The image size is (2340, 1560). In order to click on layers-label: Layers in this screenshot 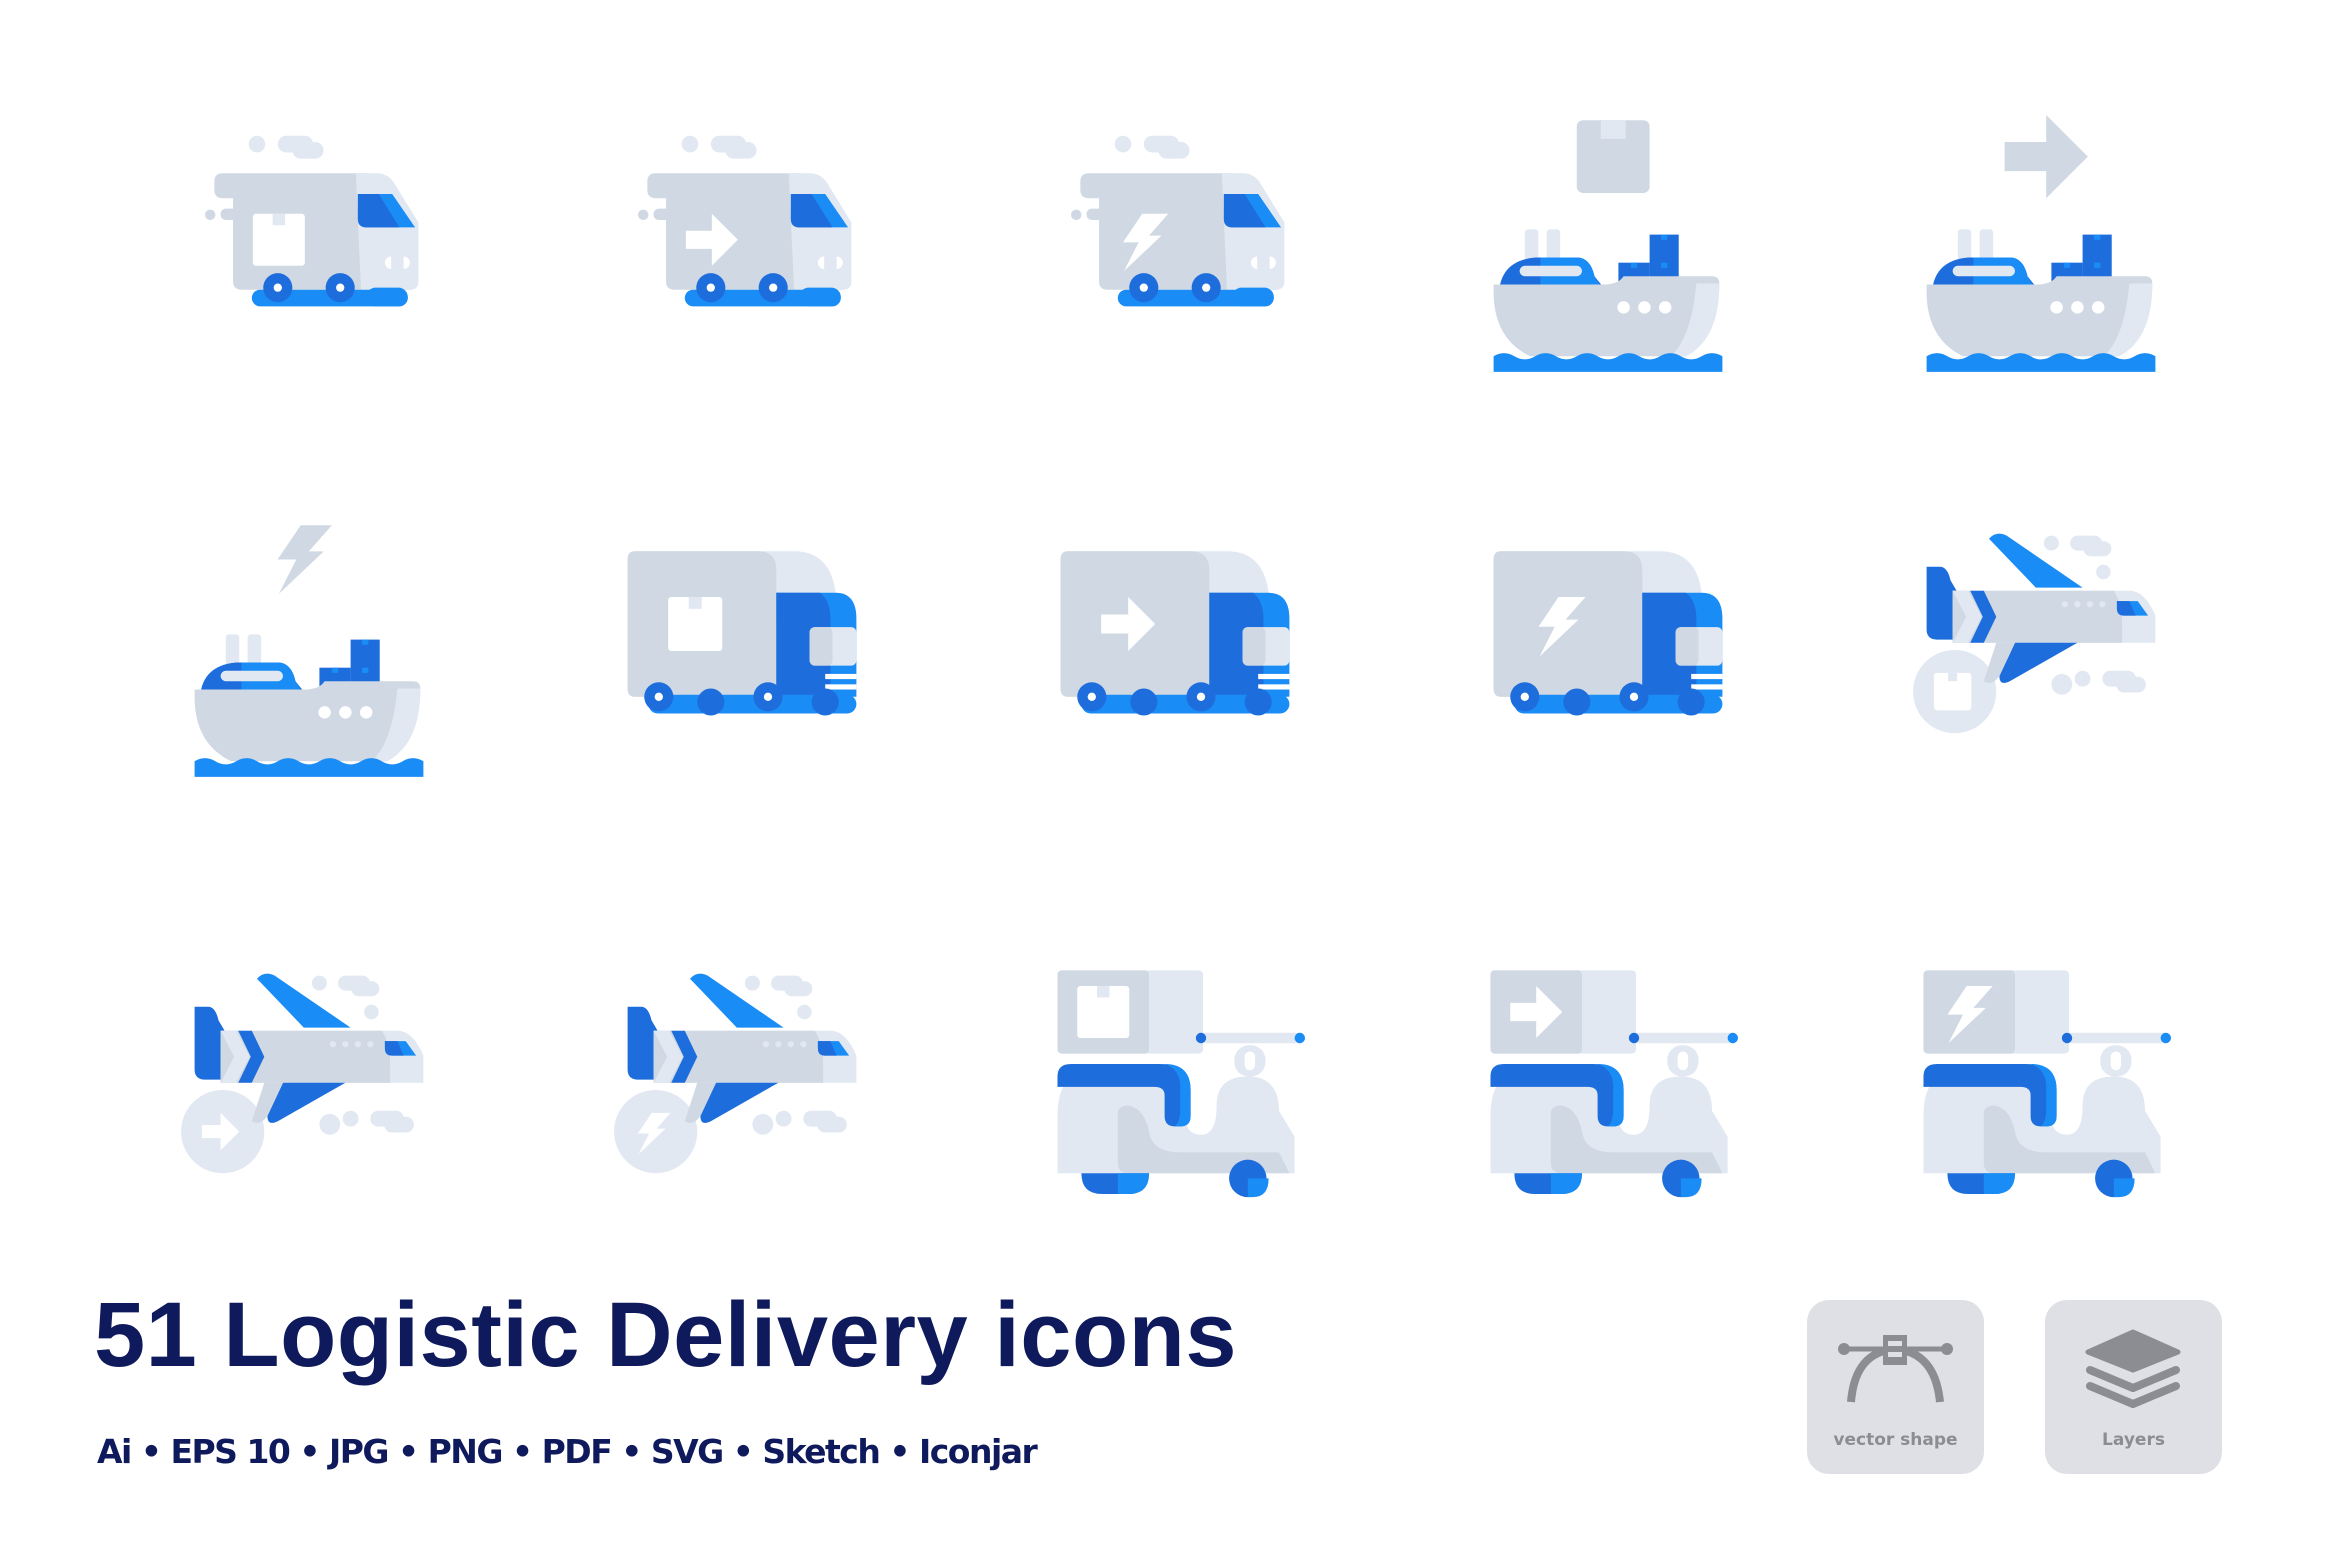, I will do `click(2133, 1440)`.